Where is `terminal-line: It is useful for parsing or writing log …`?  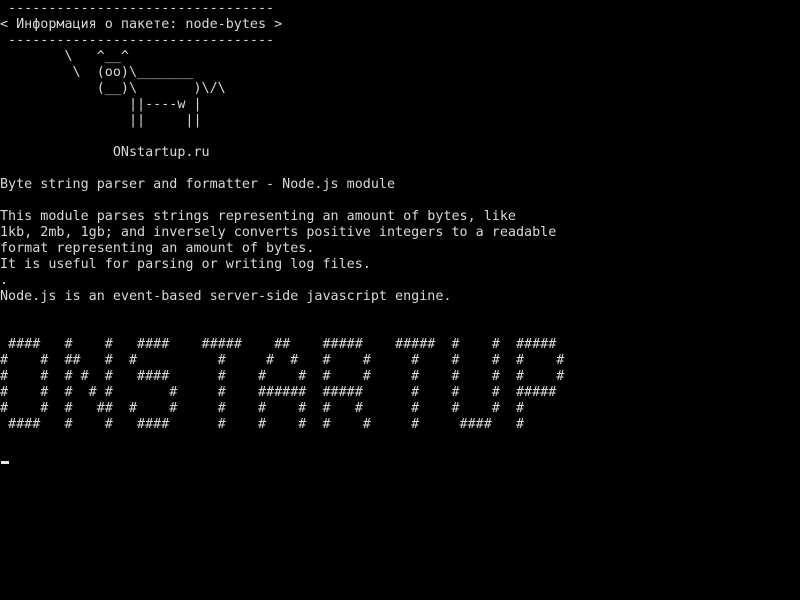
terminal-line: It is useful for parsing or writing log … is located at coordinates (185, 264).